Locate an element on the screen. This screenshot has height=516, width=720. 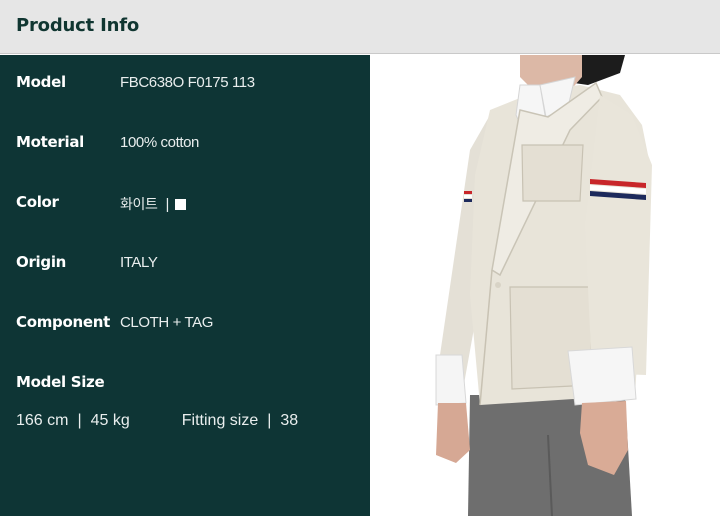
component-label: Component is located at coordinates (63, 322).